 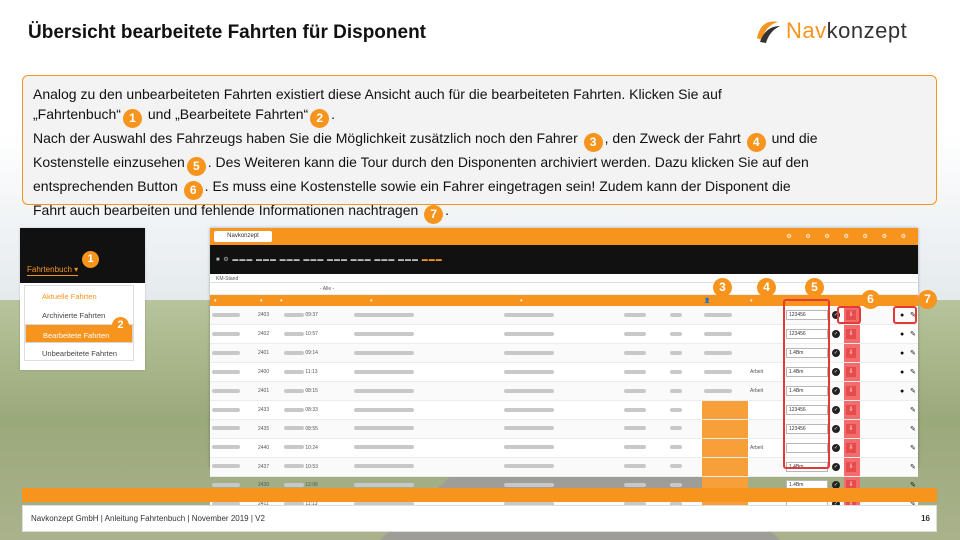 What do you see at coordinates (311, 409) in the screenshot?
I see `trip-time: 08:33` at bounding box center [311, 409].